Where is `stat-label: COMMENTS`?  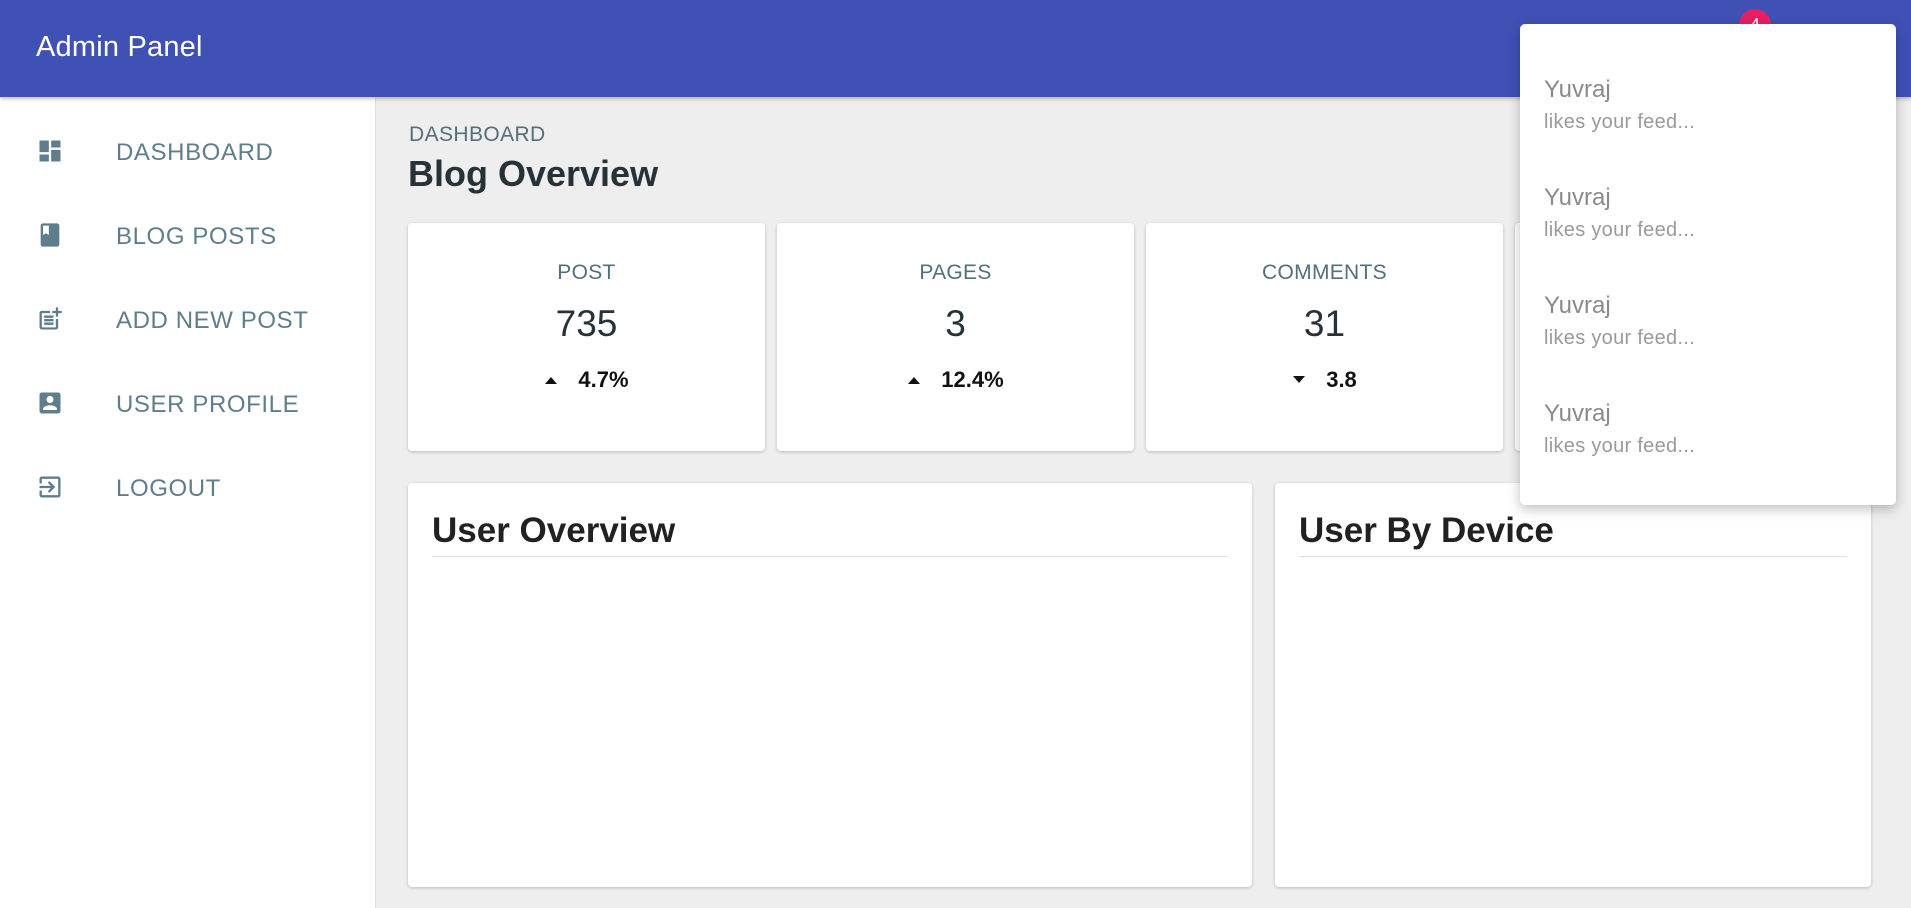
stat-label: COMMENTS is located at coordinates (1324, 272).